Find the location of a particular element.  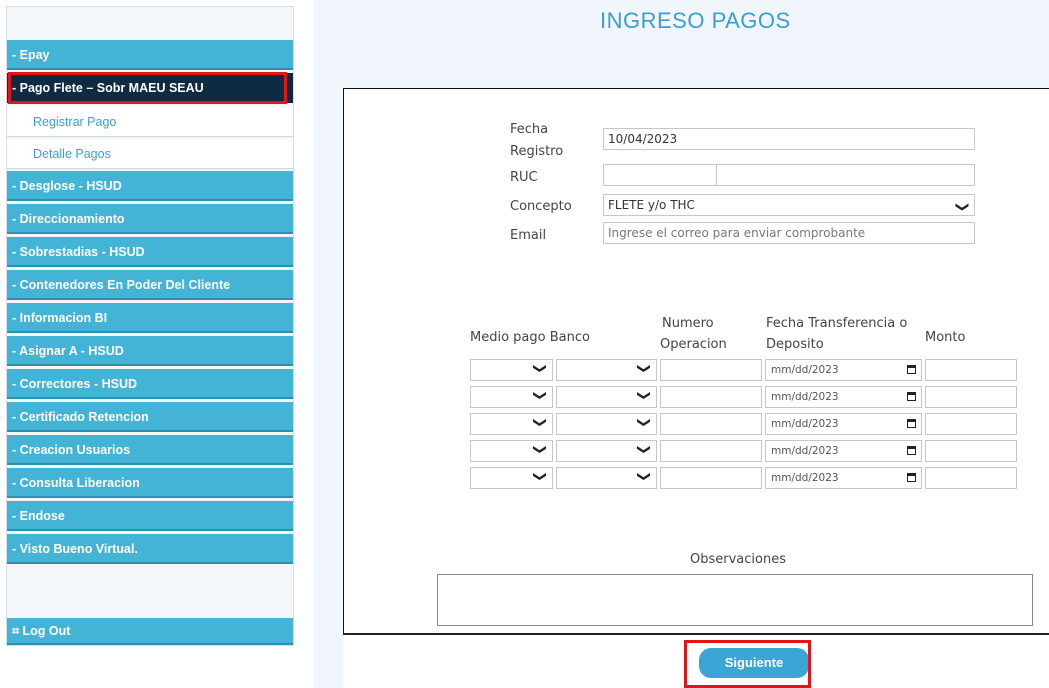

header-numero-1: Numero is located at coordinates (688, 323).